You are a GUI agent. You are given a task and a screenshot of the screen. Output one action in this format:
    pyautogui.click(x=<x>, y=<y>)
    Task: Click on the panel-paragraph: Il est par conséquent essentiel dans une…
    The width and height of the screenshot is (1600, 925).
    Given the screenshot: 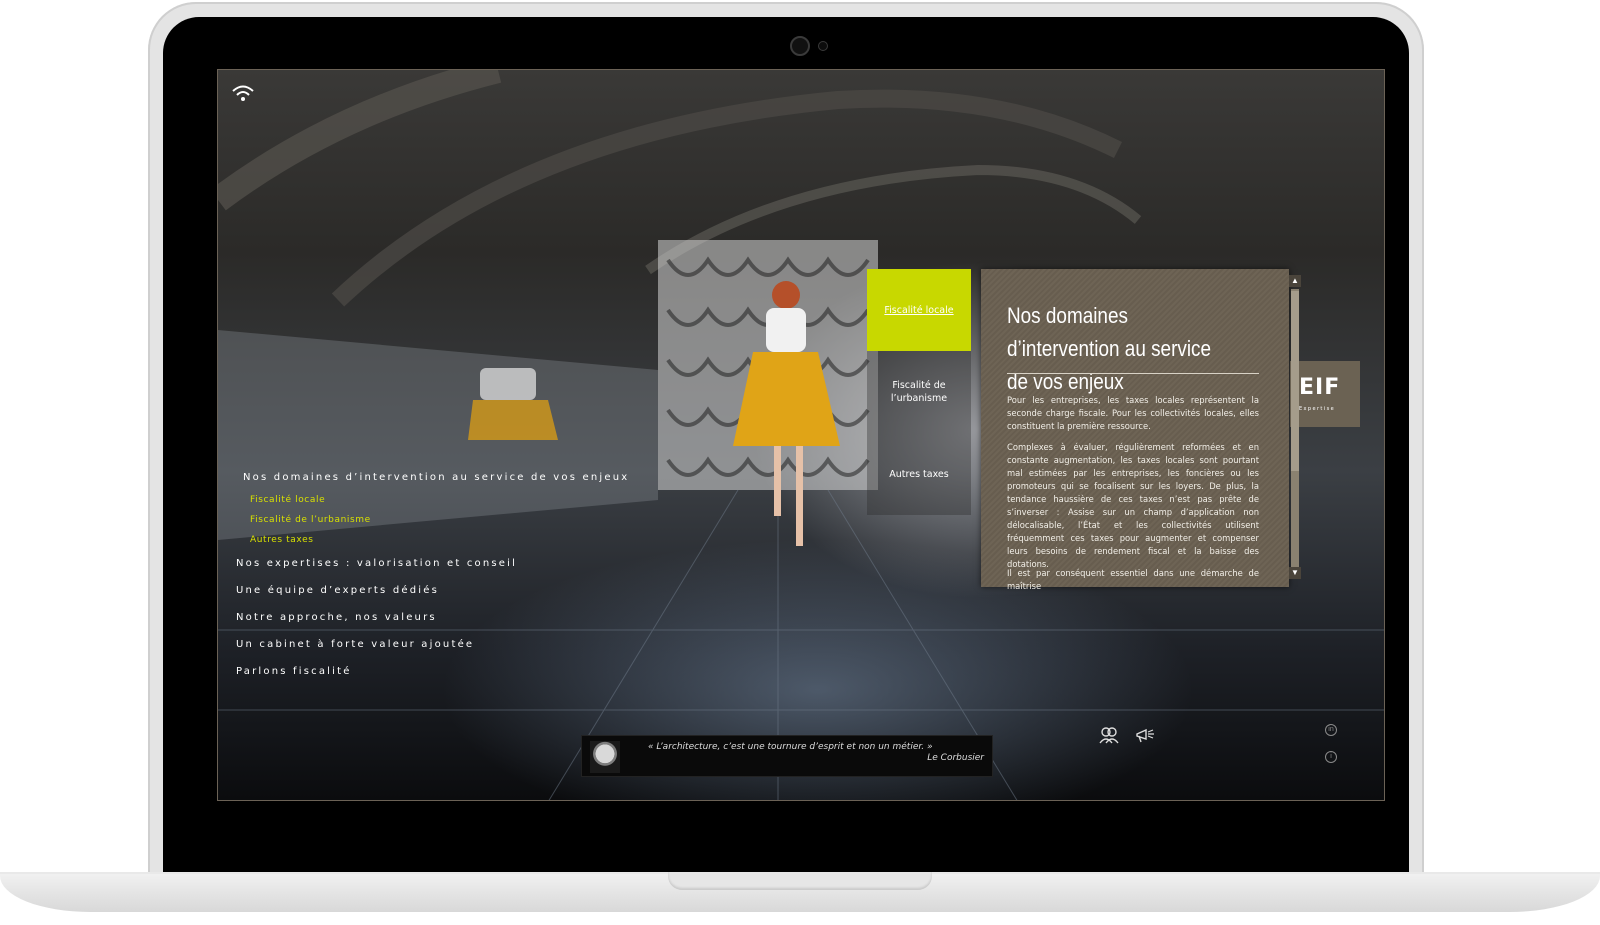 What is the action you would take?
    pyautogui.click(x=1133, y=579)
    